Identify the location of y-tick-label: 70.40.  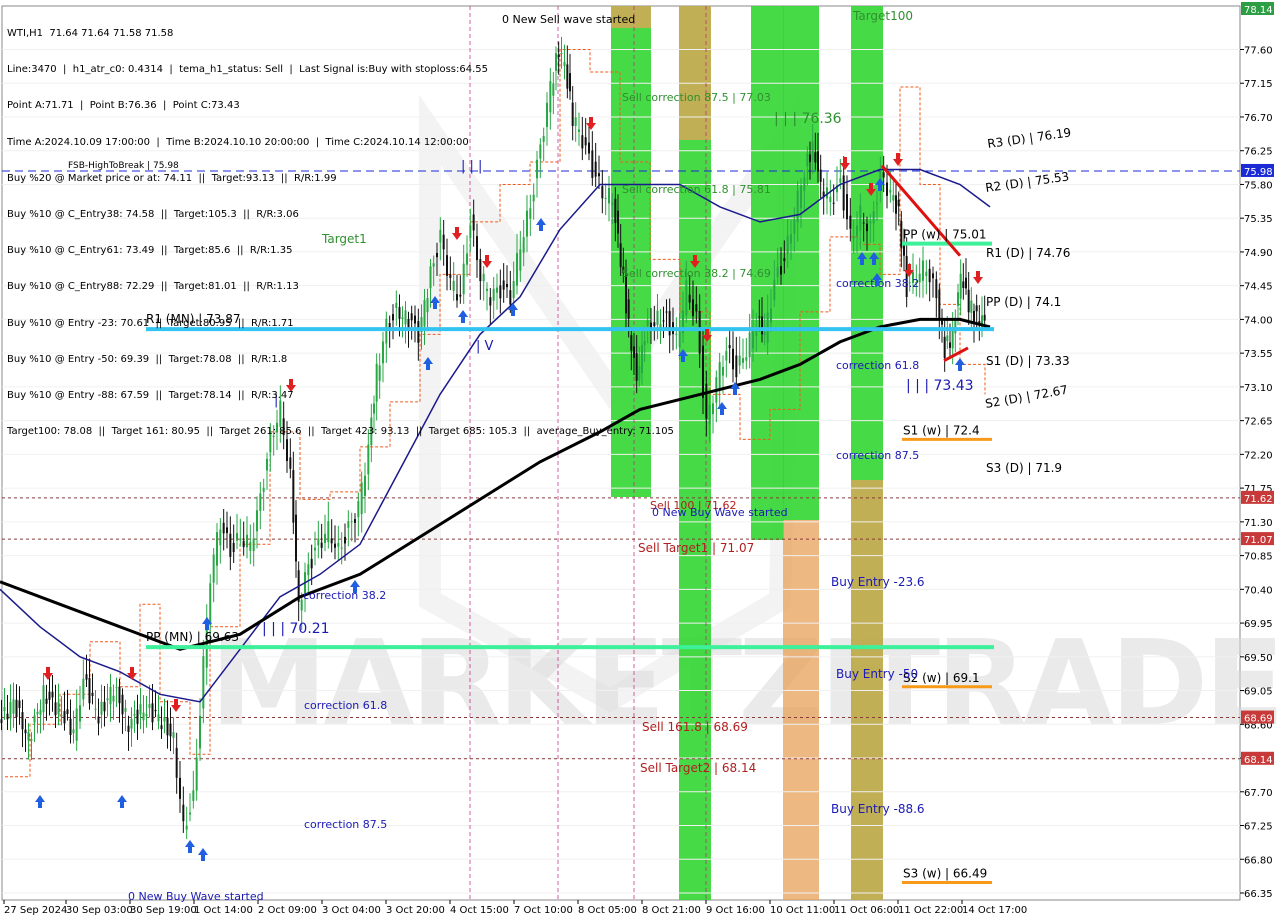
(1258, 590).